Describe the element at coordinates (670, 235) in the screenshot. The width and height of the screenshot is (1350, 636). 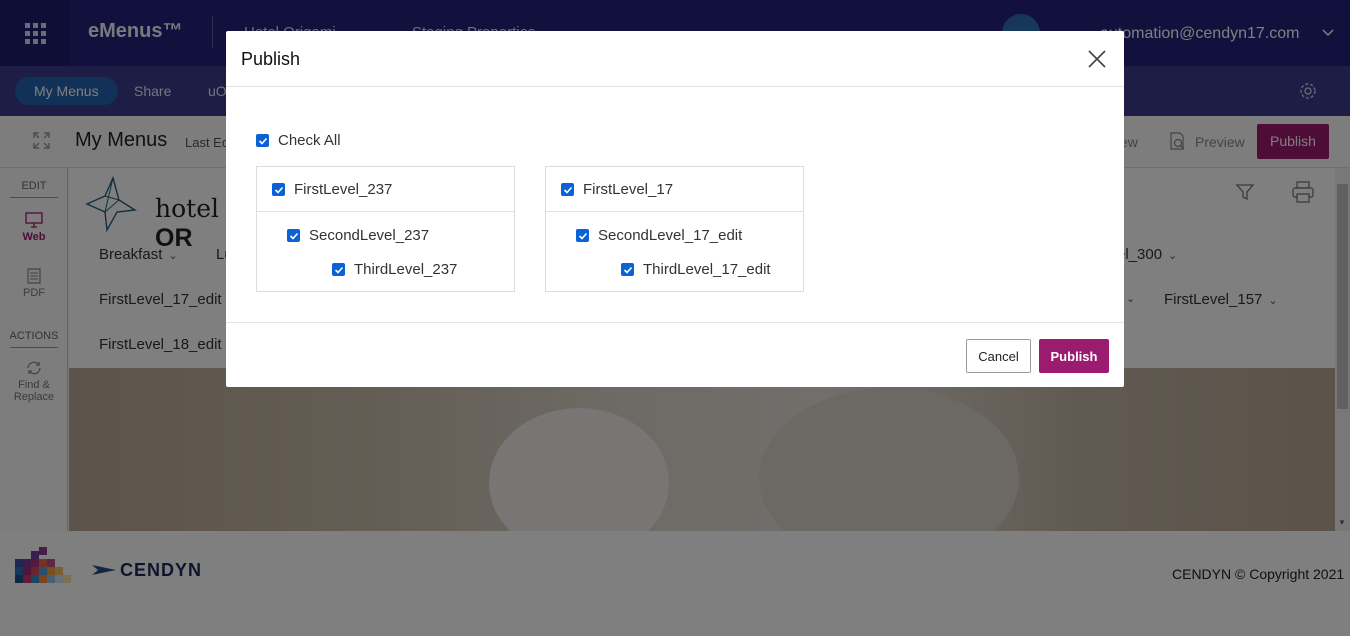
I see `checkbox-label: SecondLevel_17_edit` at that location.